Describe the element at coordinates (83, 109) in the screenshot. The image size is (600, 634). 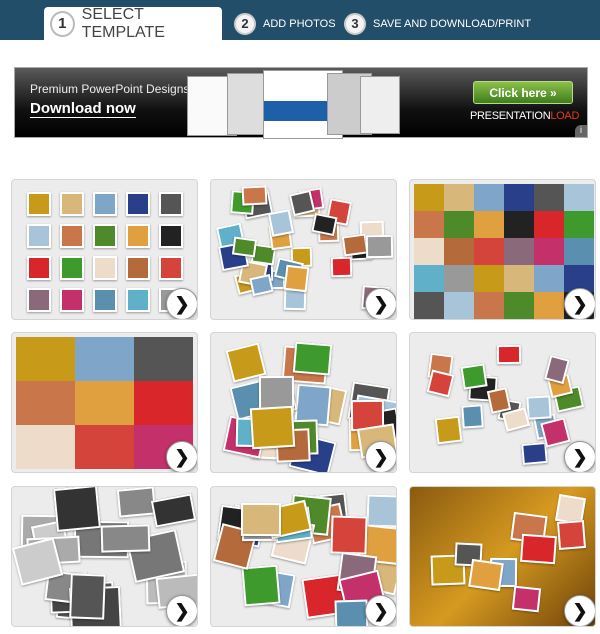
I see `banner-download-link: Download now` at that location.